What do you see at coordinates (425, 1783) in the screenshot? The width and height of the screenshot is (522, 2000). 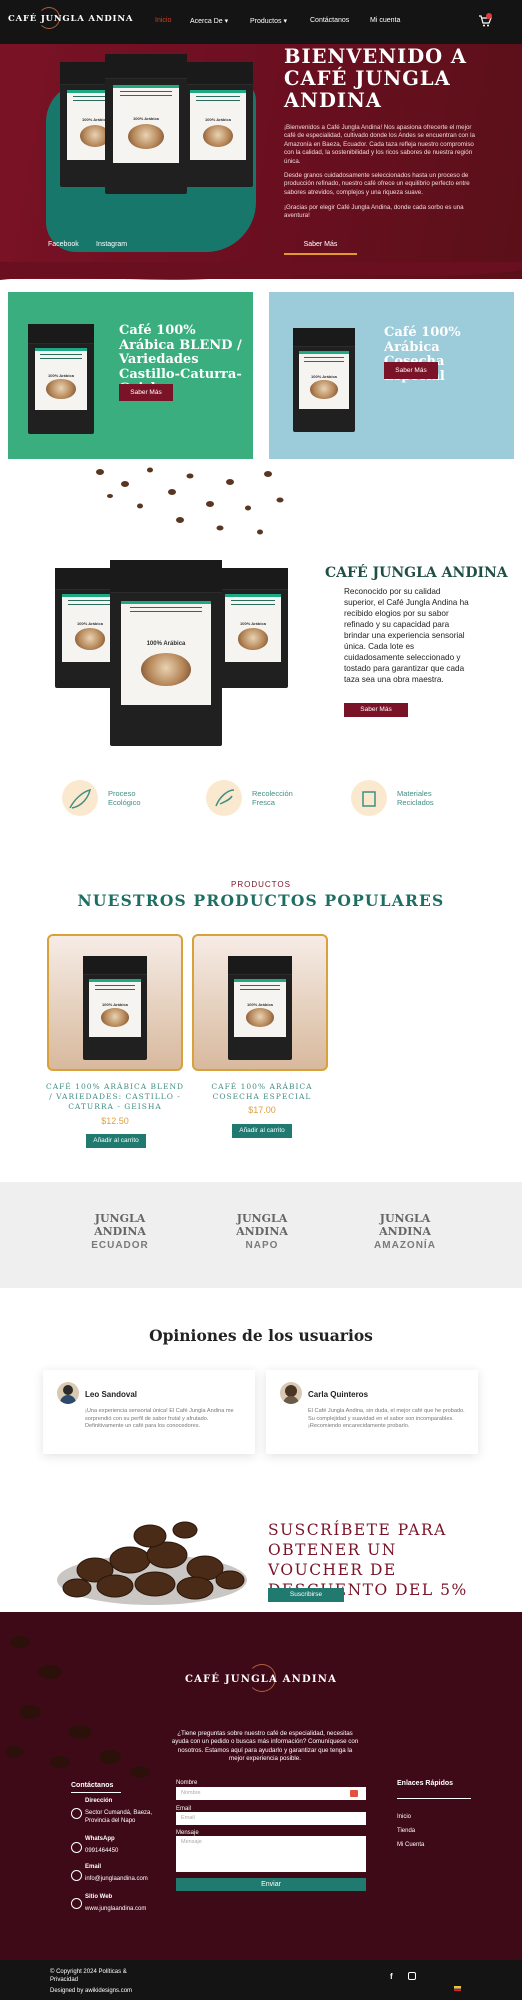 I see `quick-links-heading: Enlaces Rápidos` at bounding box center [425, 1783].